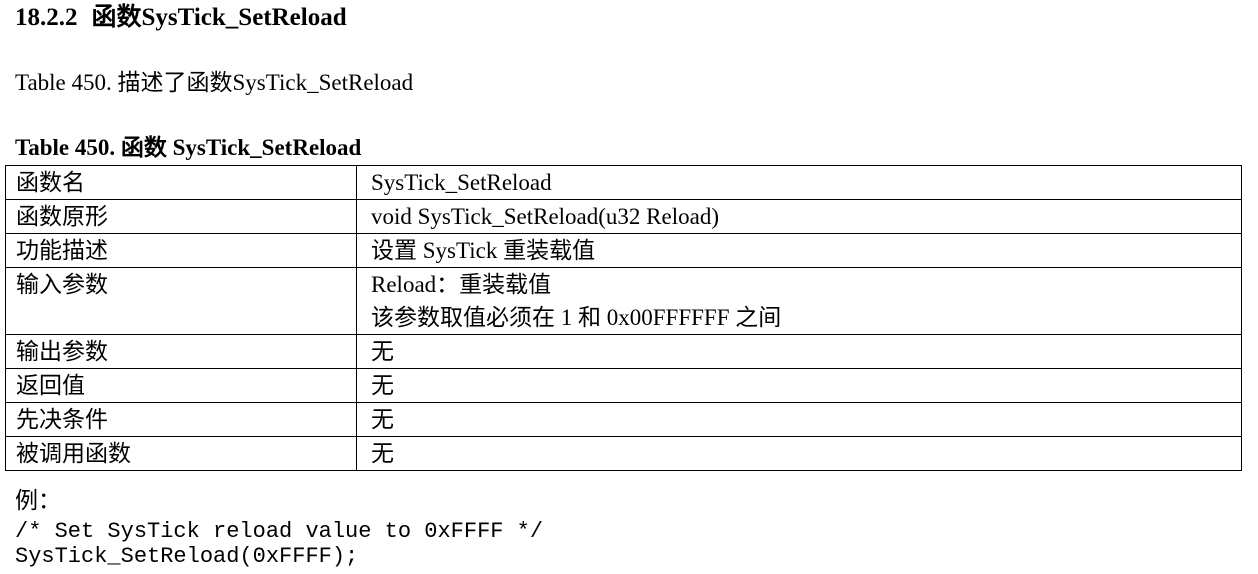 The width and height of the screenshot is (1258, 574). Describe the element at coordinates (38, 500) in the screenshot. I see `example-label: 例：` at that location.